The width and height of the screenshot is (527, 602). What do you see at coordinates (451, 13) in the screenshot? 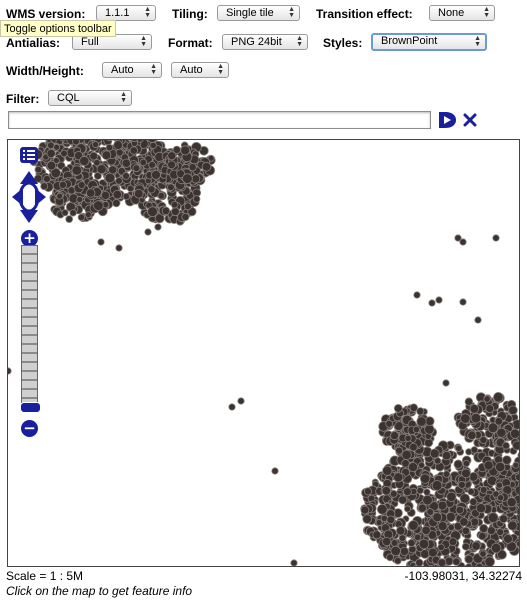
I see `transition-effect-value: None` at bounding box center [451, 13].